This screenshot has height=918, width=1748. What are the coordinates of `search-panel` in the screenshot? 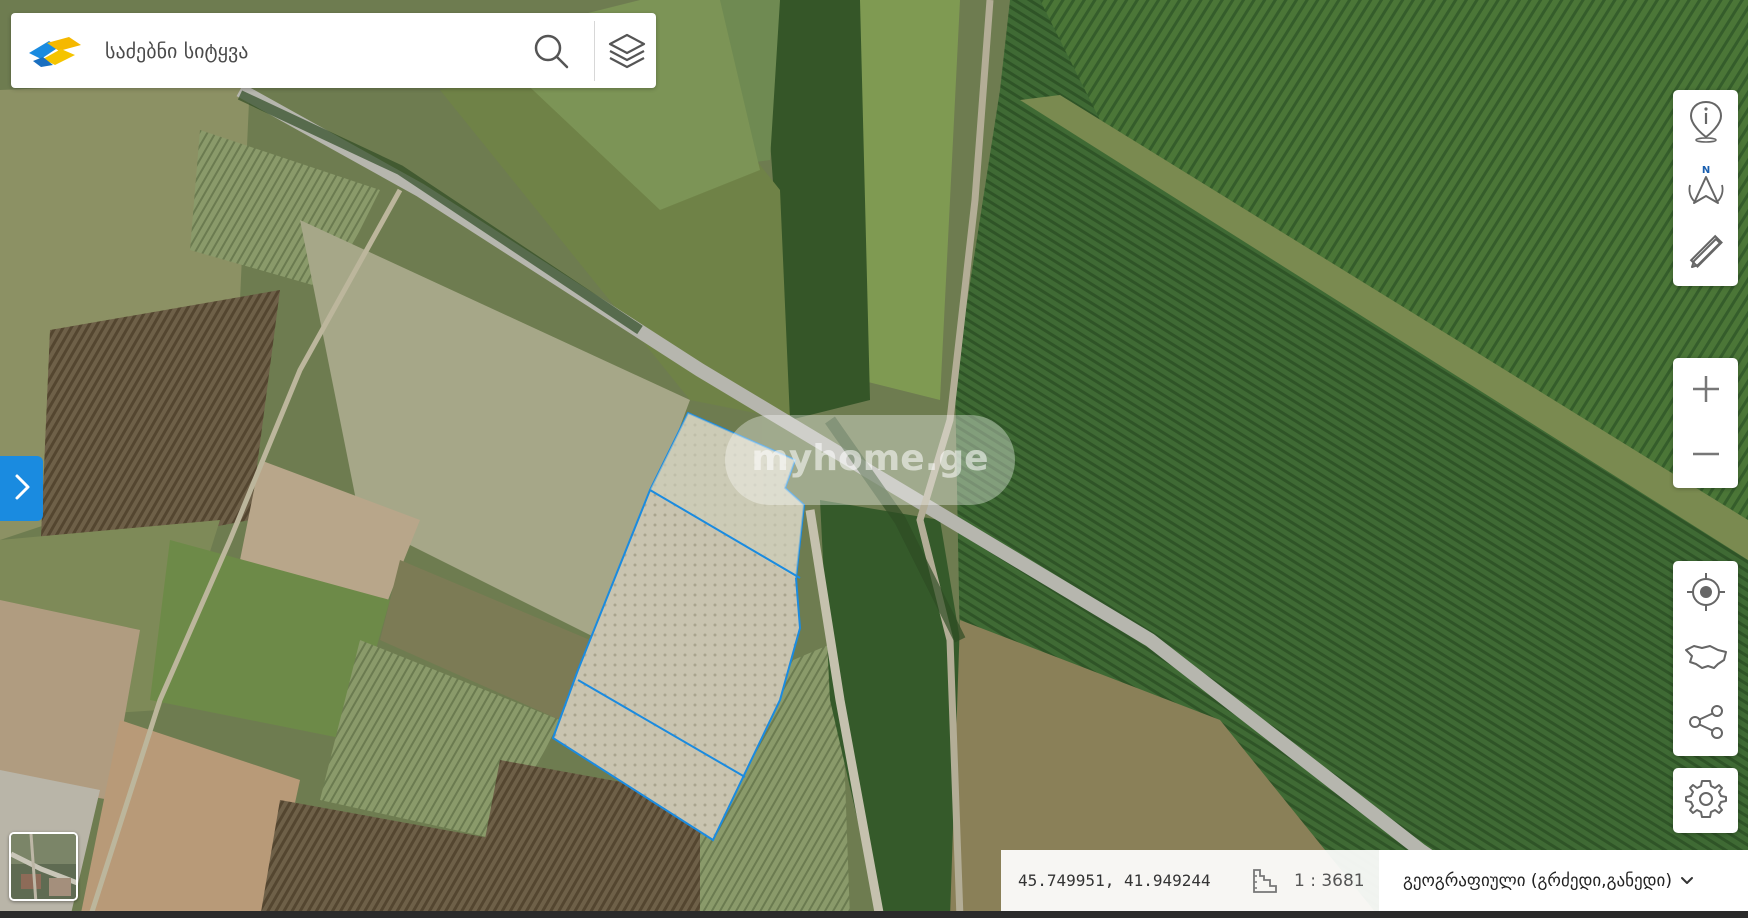 It's located at (333, 50).